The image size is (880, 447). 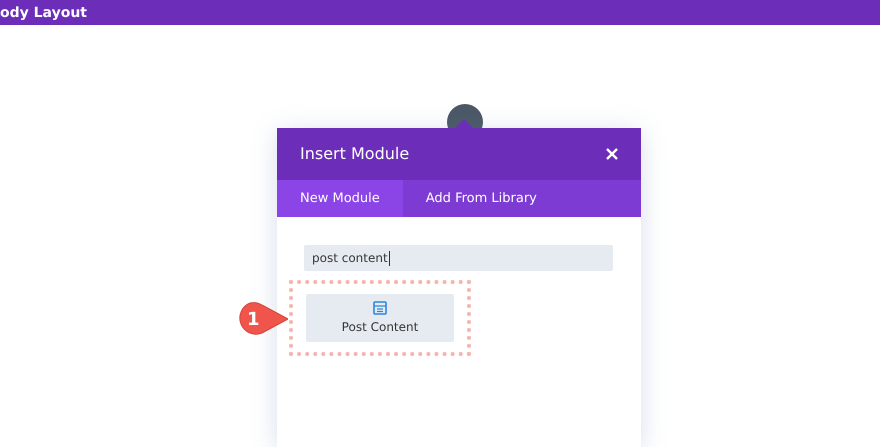 I want to click on callout-number: 1, so click(x=253, y=320).